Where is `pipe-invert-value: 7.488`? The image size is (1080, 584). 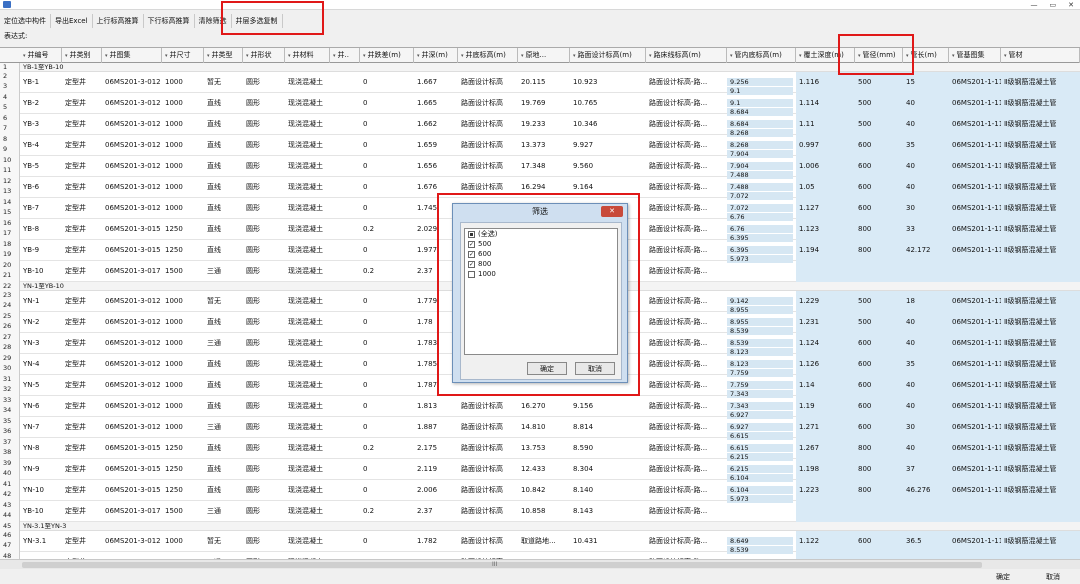 pipe-invert-value: 7.488 is located at coordinates (760, 187).